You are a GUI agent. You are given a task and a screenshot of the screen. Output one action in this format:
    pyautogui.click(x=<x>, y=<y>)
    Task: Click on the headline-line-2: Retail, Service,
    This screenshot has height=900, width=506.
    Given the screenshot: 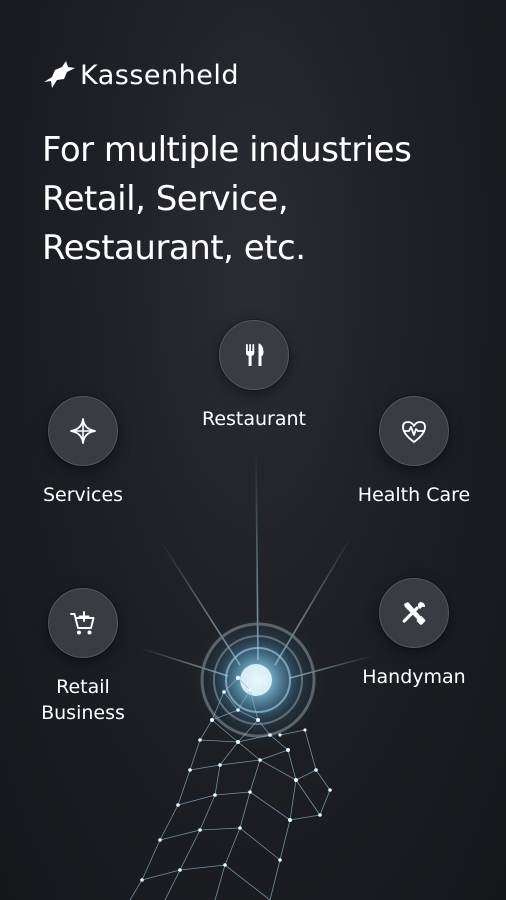 What is the action you would take?
    pyautogui.click(x=165, y=199)
    